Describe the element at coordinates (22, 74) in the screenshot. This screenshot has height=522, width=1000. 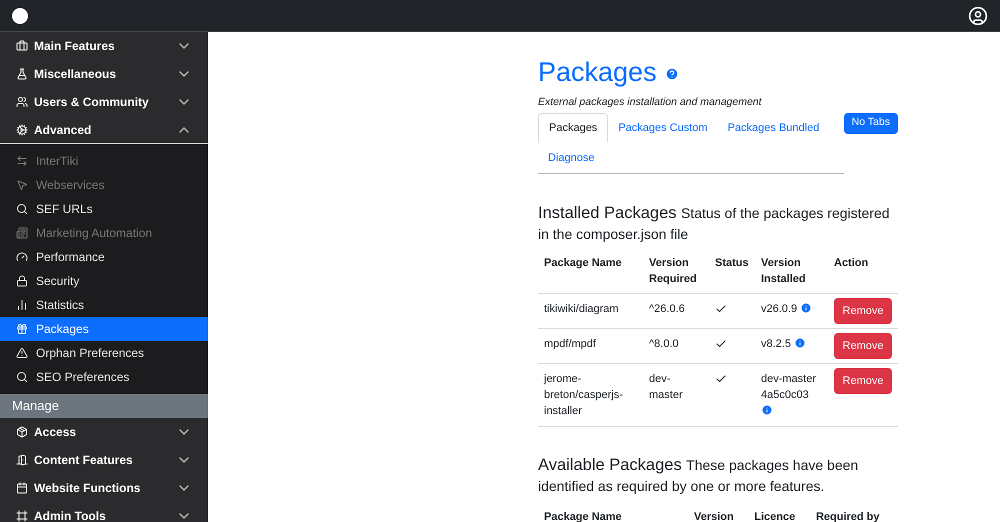
I see `flask-icon` at that location.